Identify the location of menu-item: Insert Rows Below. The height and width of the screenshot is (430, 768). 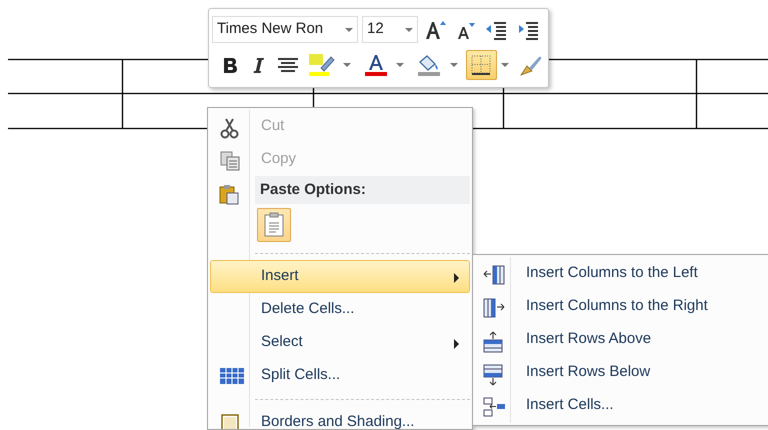
(621, 372).